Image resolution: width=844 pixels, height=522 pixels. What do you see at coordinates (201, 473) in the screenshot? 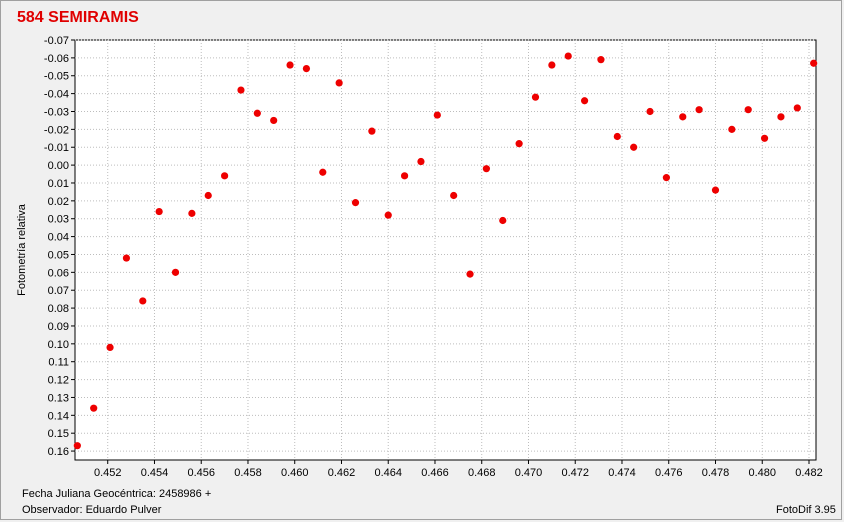
I see `x-tick-label: 0.456` at bounding box center [201, 473].